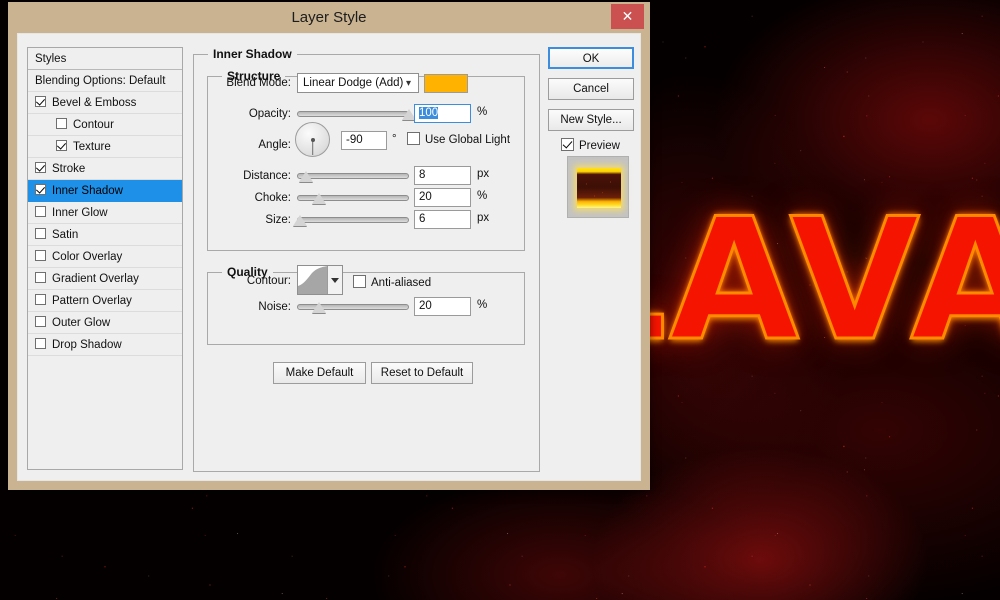  Describe the element at coordinates (422, 373) in the screenshot. I see `reset-to-default-button: Reset to Default` at that location.